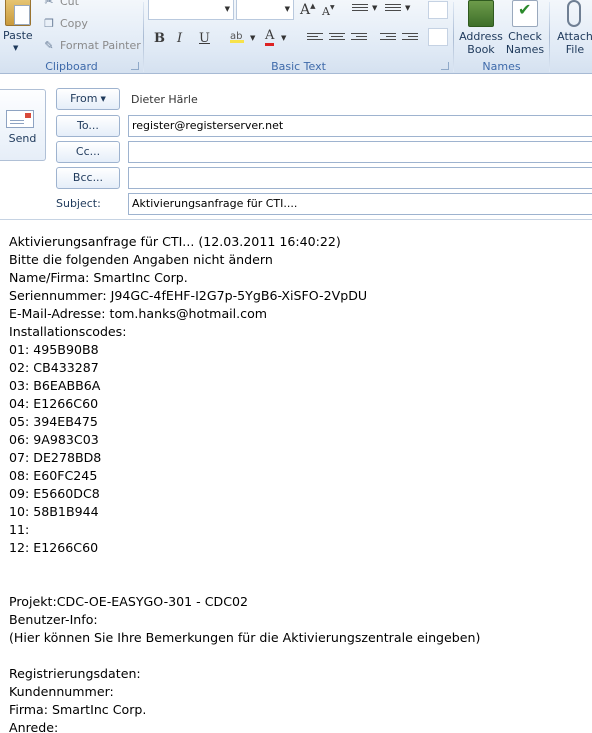 The image size is (592, 733). I want to click on paintbrush-icon: ✎, so click(49, 45).